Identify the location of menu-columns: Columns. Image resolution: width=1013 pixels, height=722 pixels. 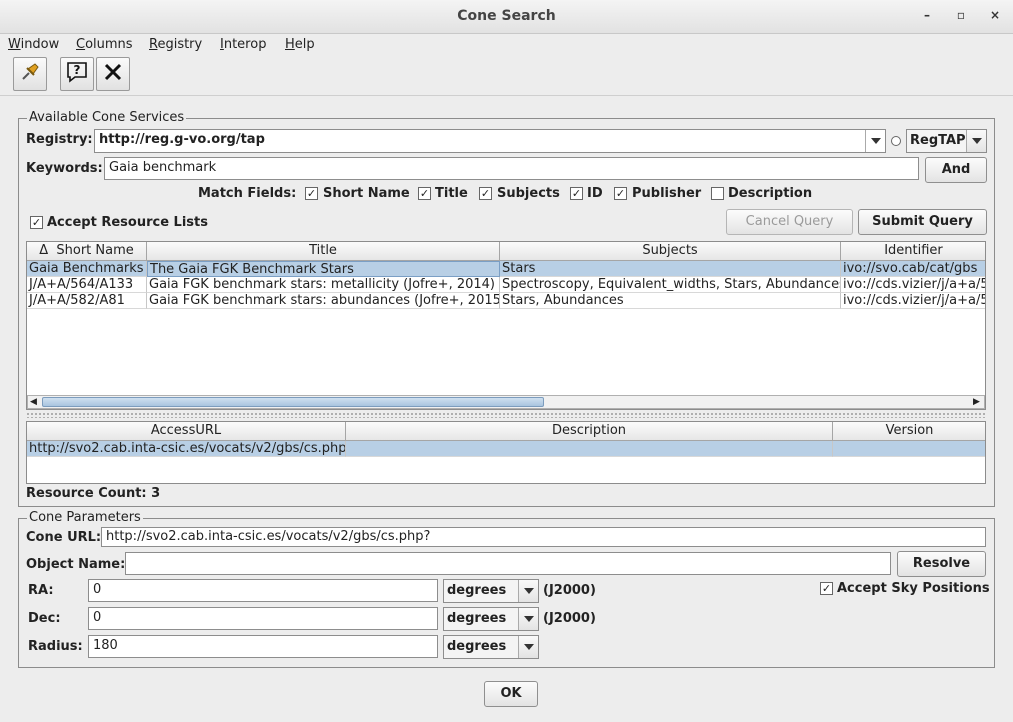
(104, 44).